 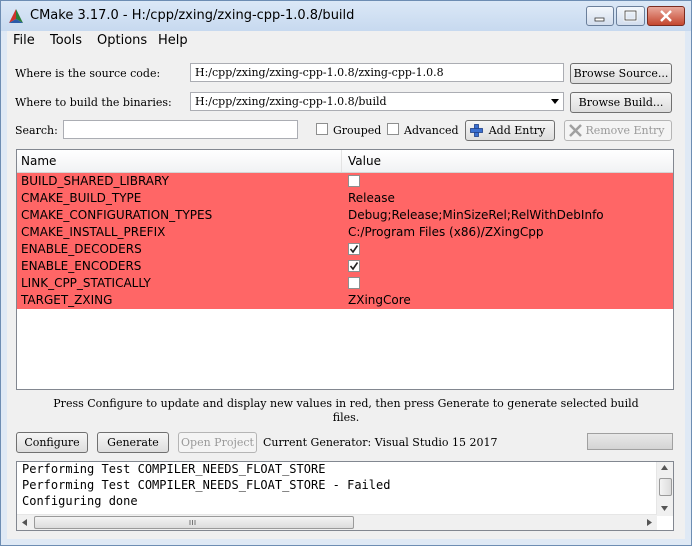 What do you see at coordinates (93, 102) in the screenshot?
I see `build-label: Where to build the binaries:` at bounding box center [93, 102].